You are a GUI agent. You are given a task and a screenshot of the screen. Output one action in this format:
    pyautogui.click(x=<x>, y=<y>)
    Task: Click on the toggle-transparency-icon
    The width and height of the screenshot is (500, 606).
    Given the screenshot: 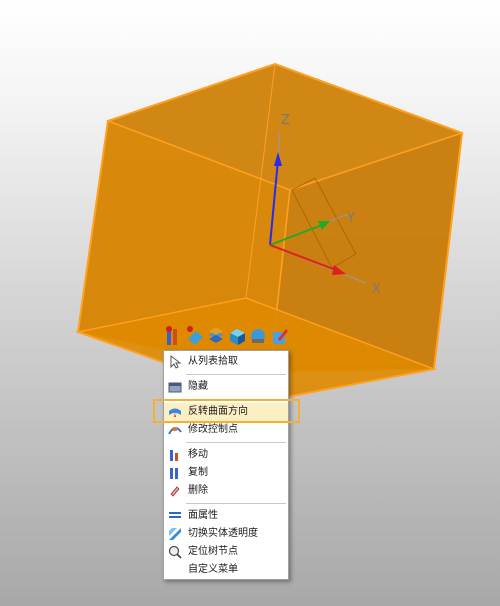 What is the action you would take?
    pyautogui.click(x=175, y=534)
    